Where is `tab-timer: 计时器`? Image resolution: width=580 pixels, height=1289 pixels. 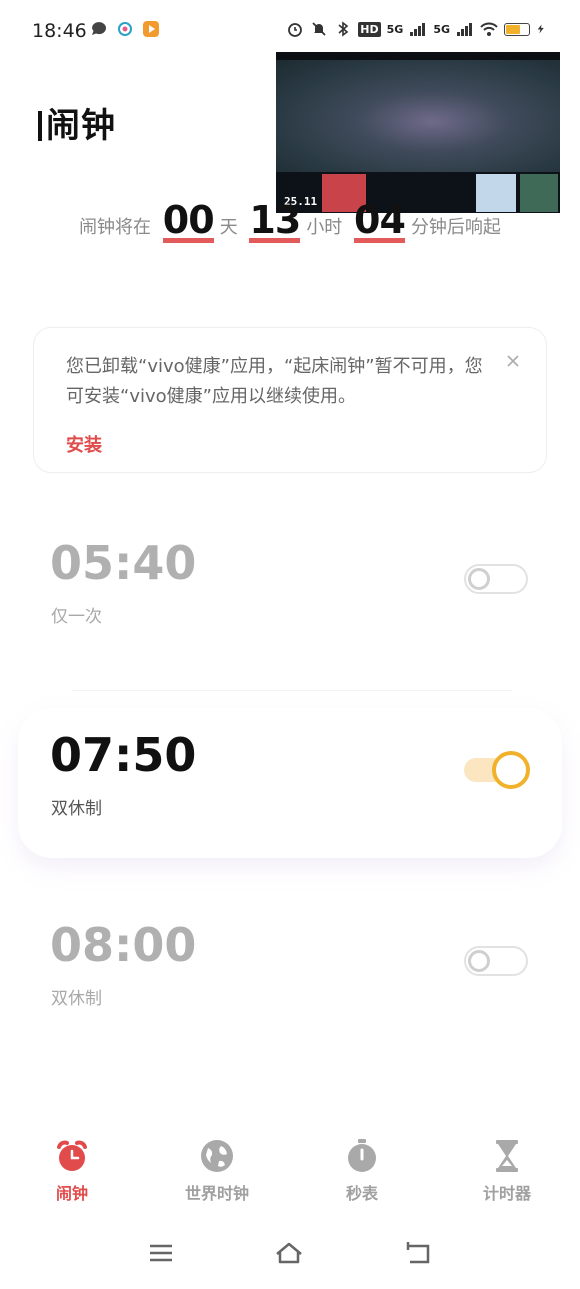 tab-timer: 计时器 is located at coordinates (507, 1166).